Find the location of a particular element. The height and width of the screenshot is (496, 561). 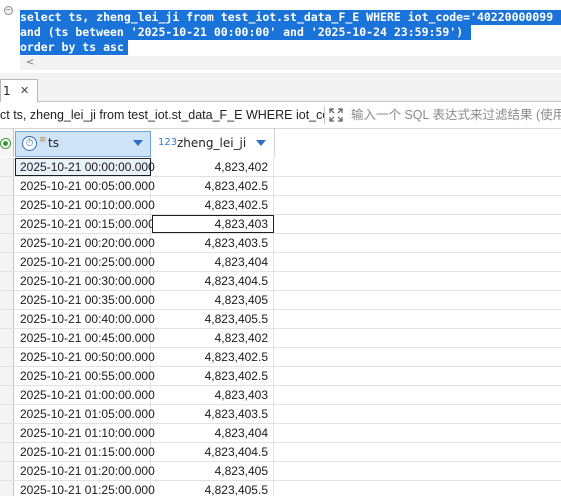

cell-ts: 2025-10-21 00:35:00.000 is located at coordinates (85, 300).